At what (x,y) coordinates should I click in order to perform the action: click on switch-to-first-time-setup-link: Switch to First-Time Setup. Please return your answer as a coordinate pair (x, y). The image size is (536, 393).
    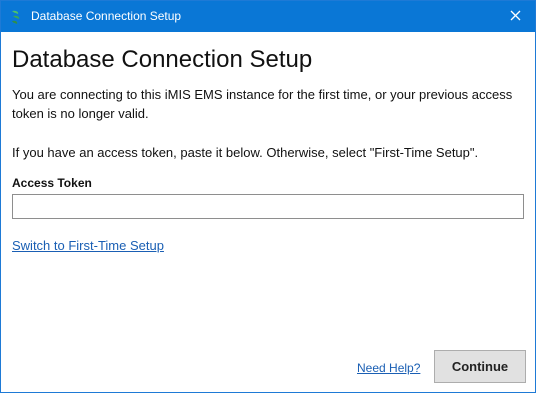
    Looking at the image, I should click on (88, 246).